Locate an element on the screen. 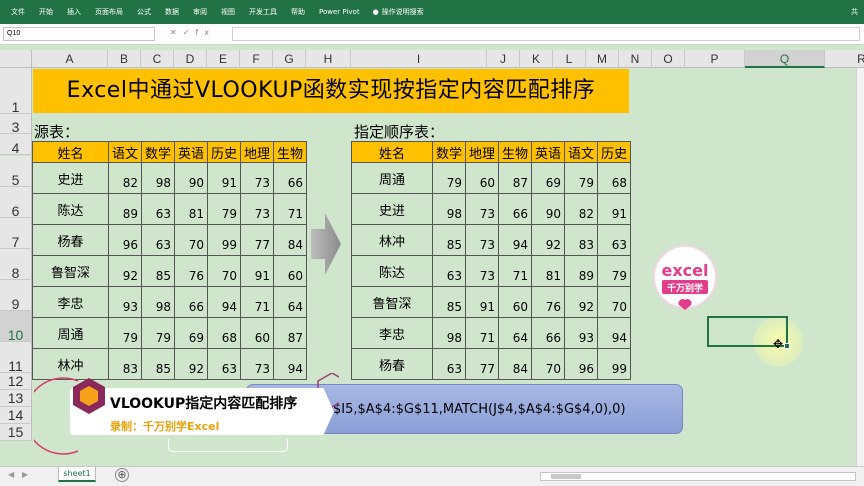 This screenshot has width=864, height=486. add-sheet-button: ⊕ is located at coordinates (122, 475).